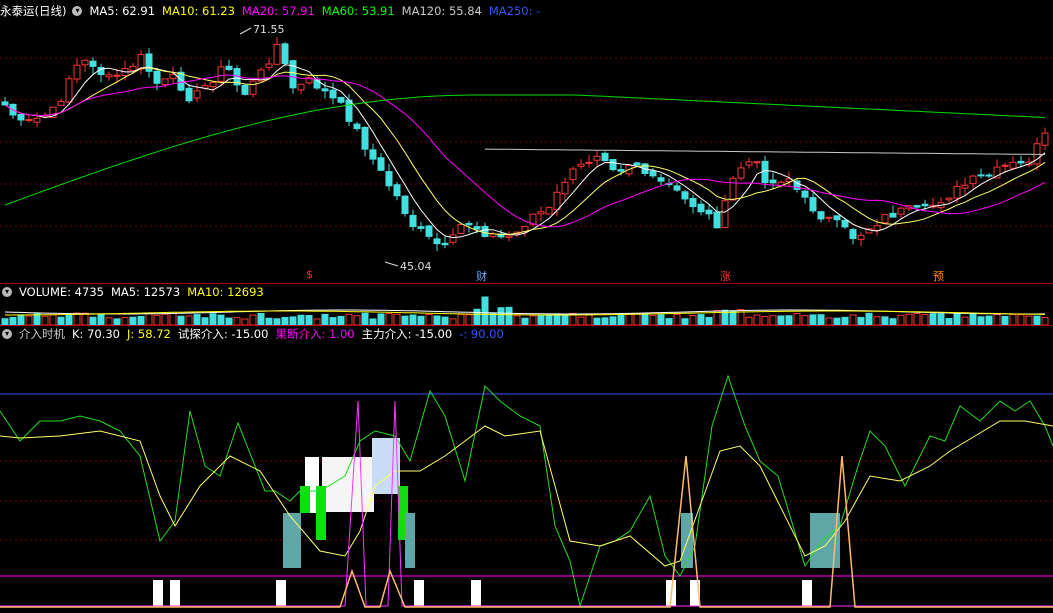  What do you see at coordinates (938, 276) in the screenshot?
I see `event-marker-forecast: 预` at bounding box center [938, 276].